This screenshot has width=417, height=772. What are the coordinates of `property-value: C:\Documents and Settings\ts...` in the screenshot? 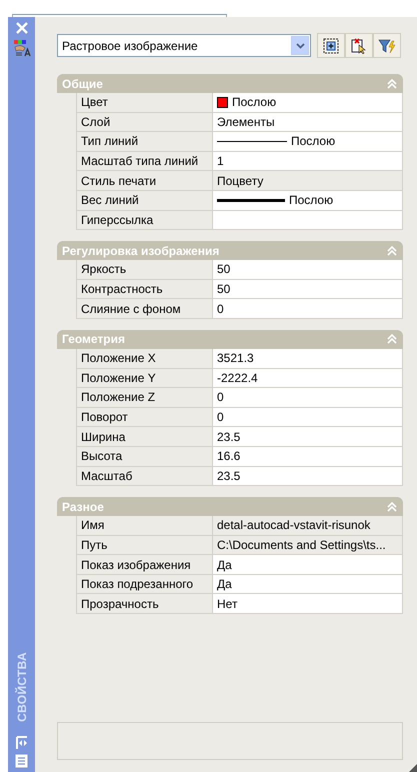 It's located at (301, 545).